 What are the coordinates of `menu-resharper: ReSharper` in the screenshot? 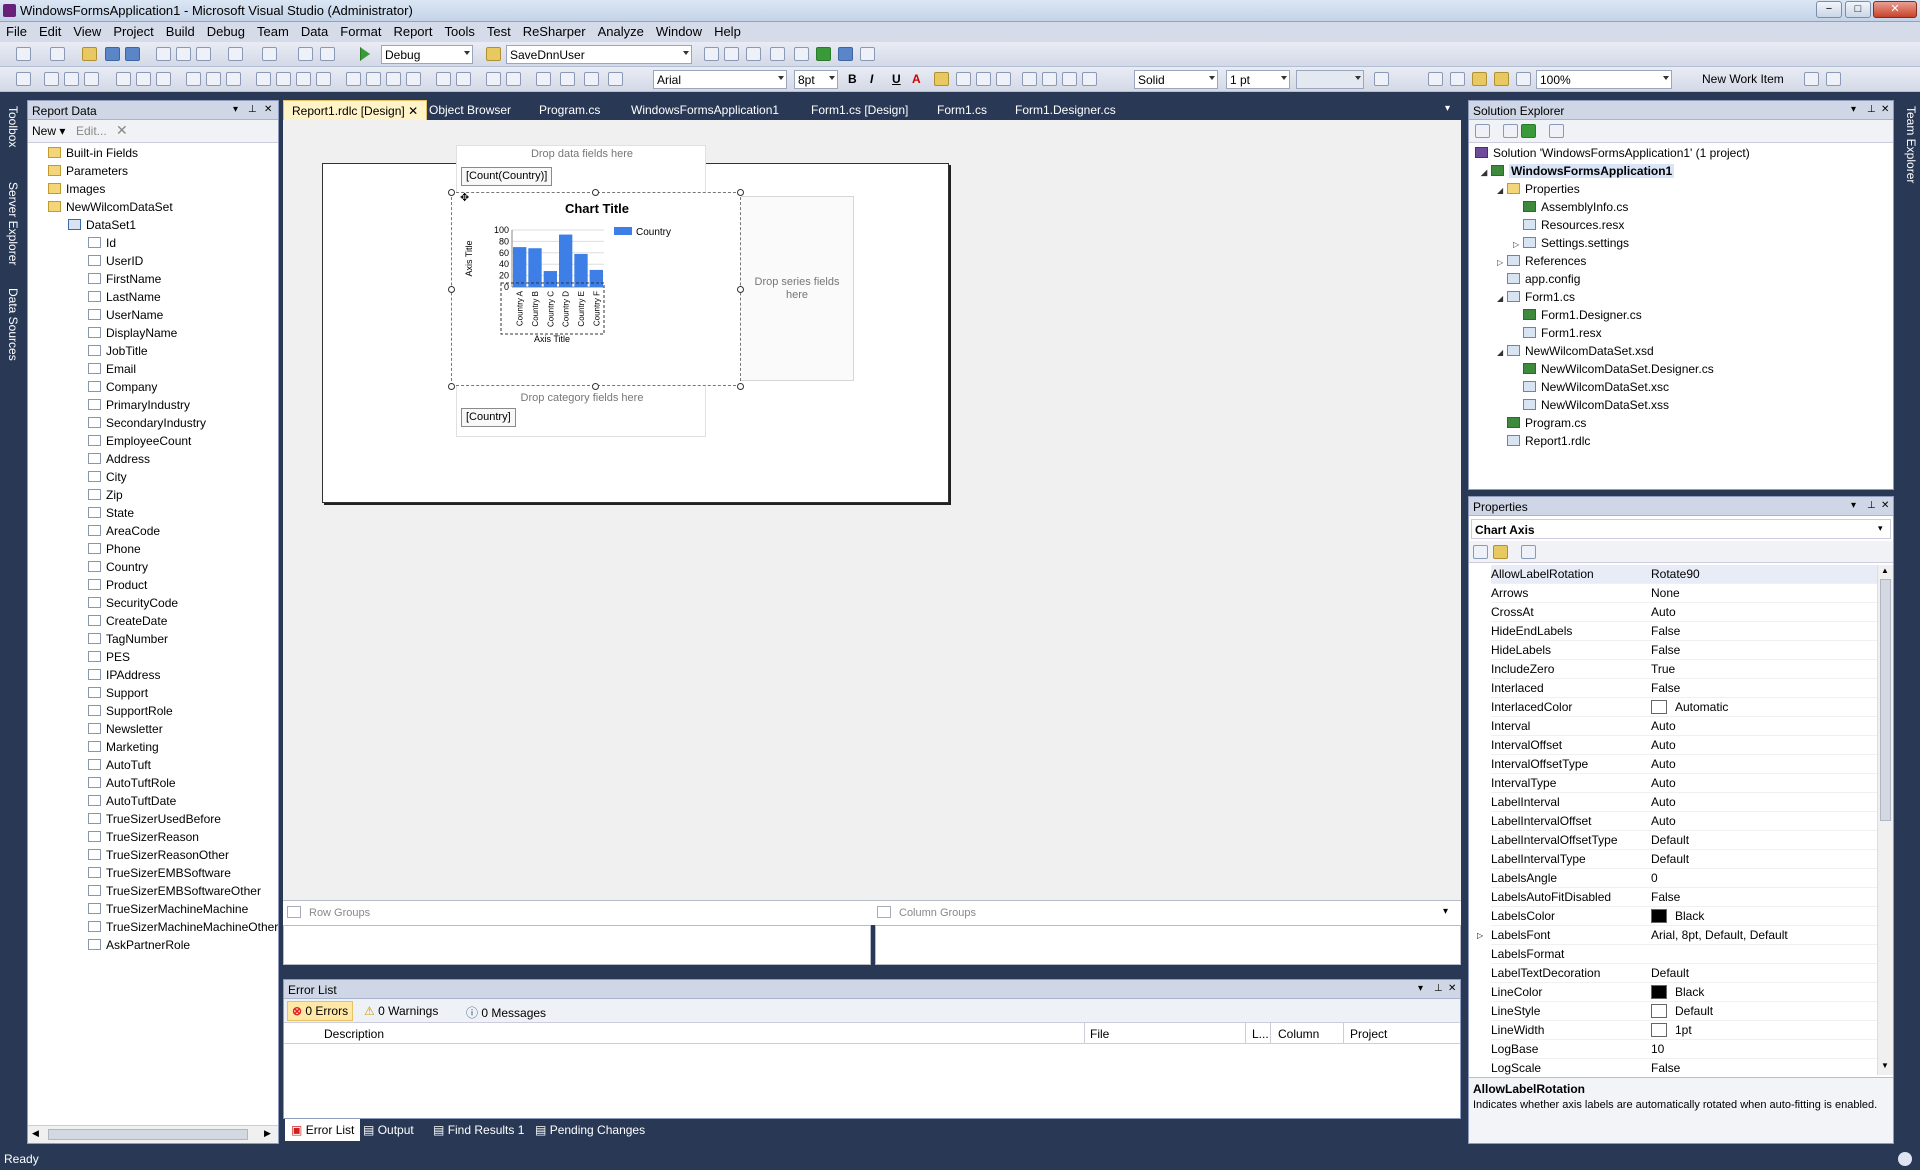 It's located at (554, 30).